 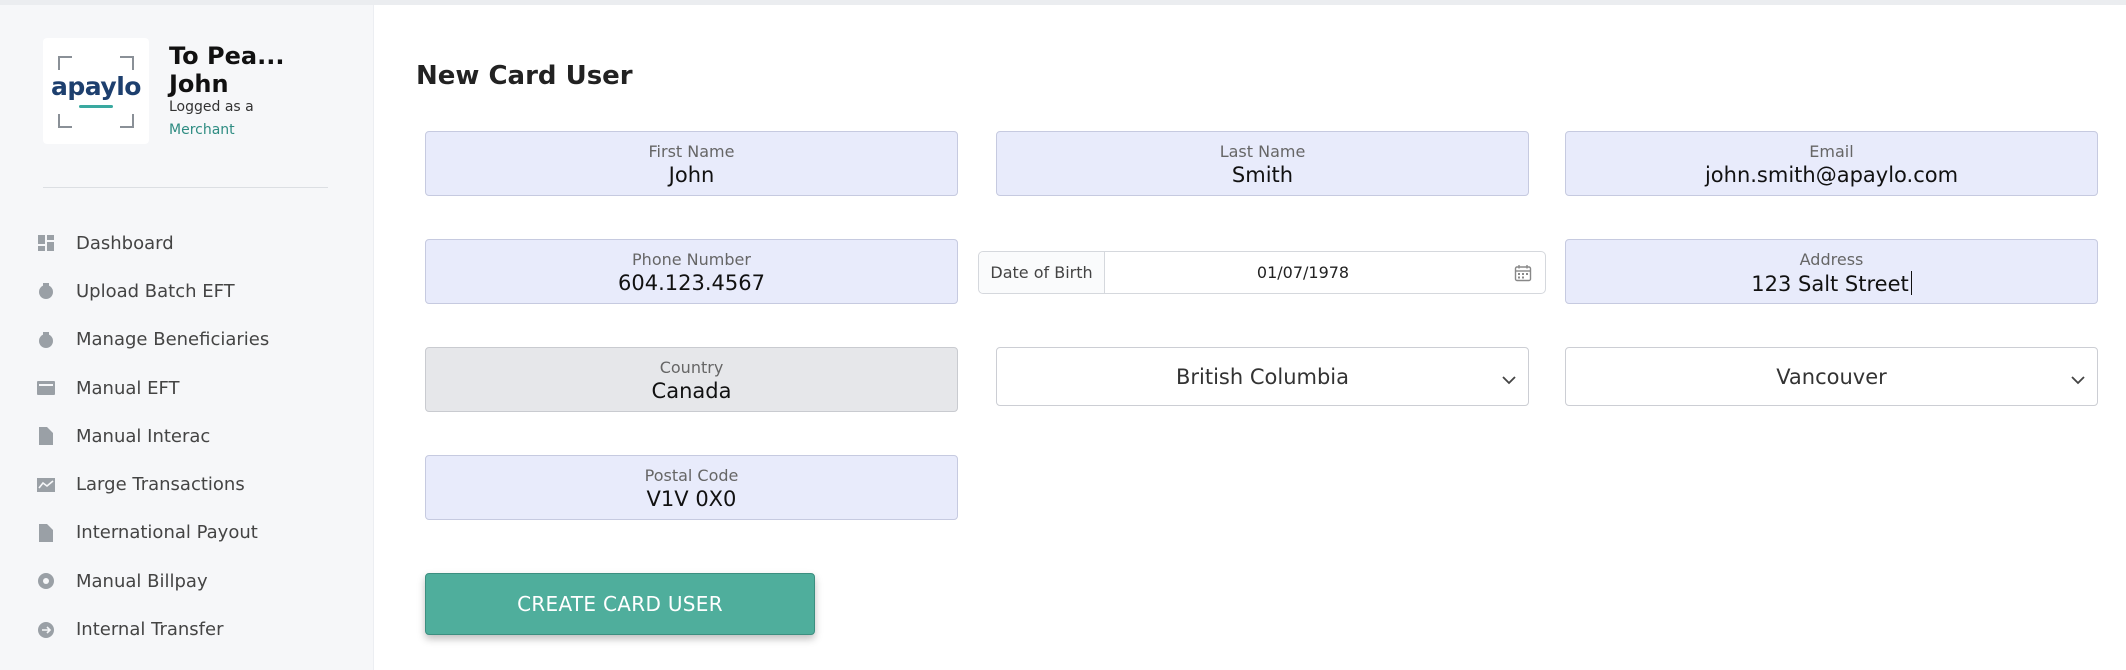 I want to click on user-role: Merchant, so click(x=202, y=130).